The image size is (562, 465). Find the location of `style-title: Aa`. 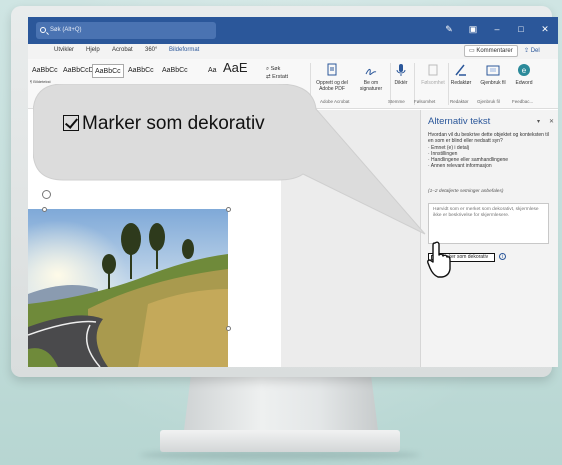

style-title: Aa is located at coordinates (212, 71).